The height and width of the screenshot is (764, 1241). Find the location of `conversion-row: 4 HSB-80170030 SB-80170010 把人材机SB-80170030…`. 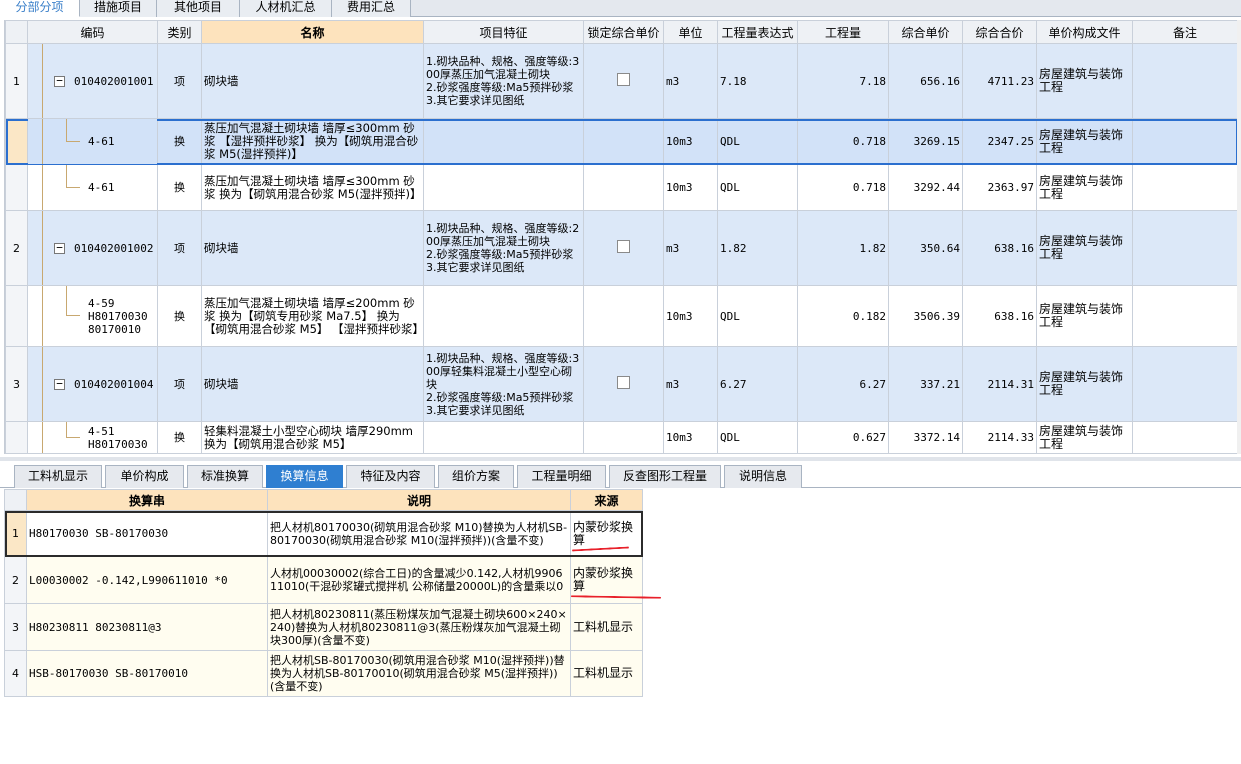

conversion-row: 4 HSB-80170030 SB-80170010 把人材机SB-80170030… is located at coordinates (323, 673).